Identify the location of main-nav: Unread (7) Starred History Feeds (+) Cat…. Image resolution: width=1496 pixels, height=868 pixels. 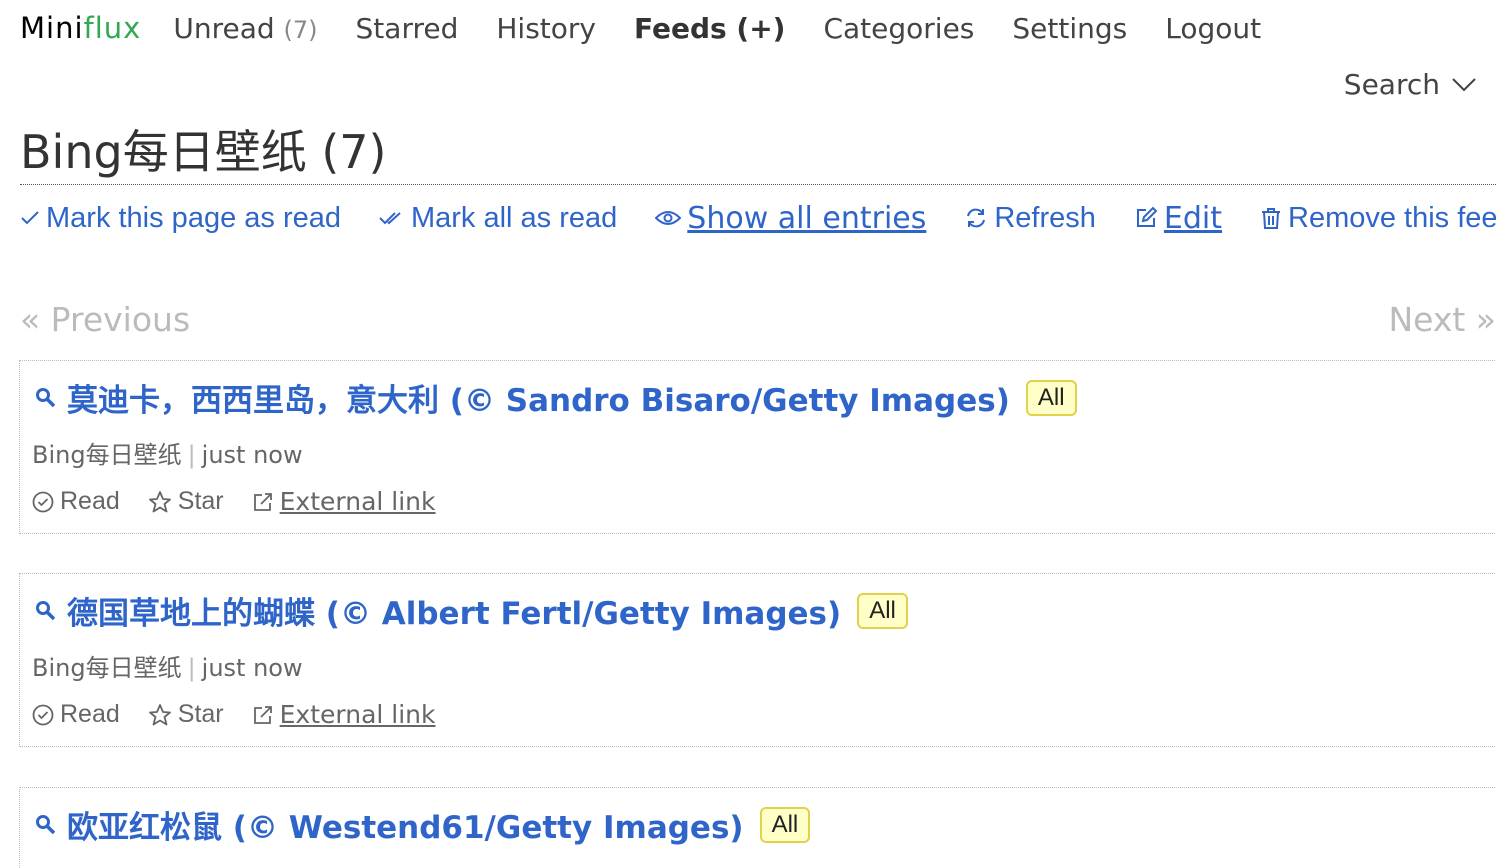
(736, 28).